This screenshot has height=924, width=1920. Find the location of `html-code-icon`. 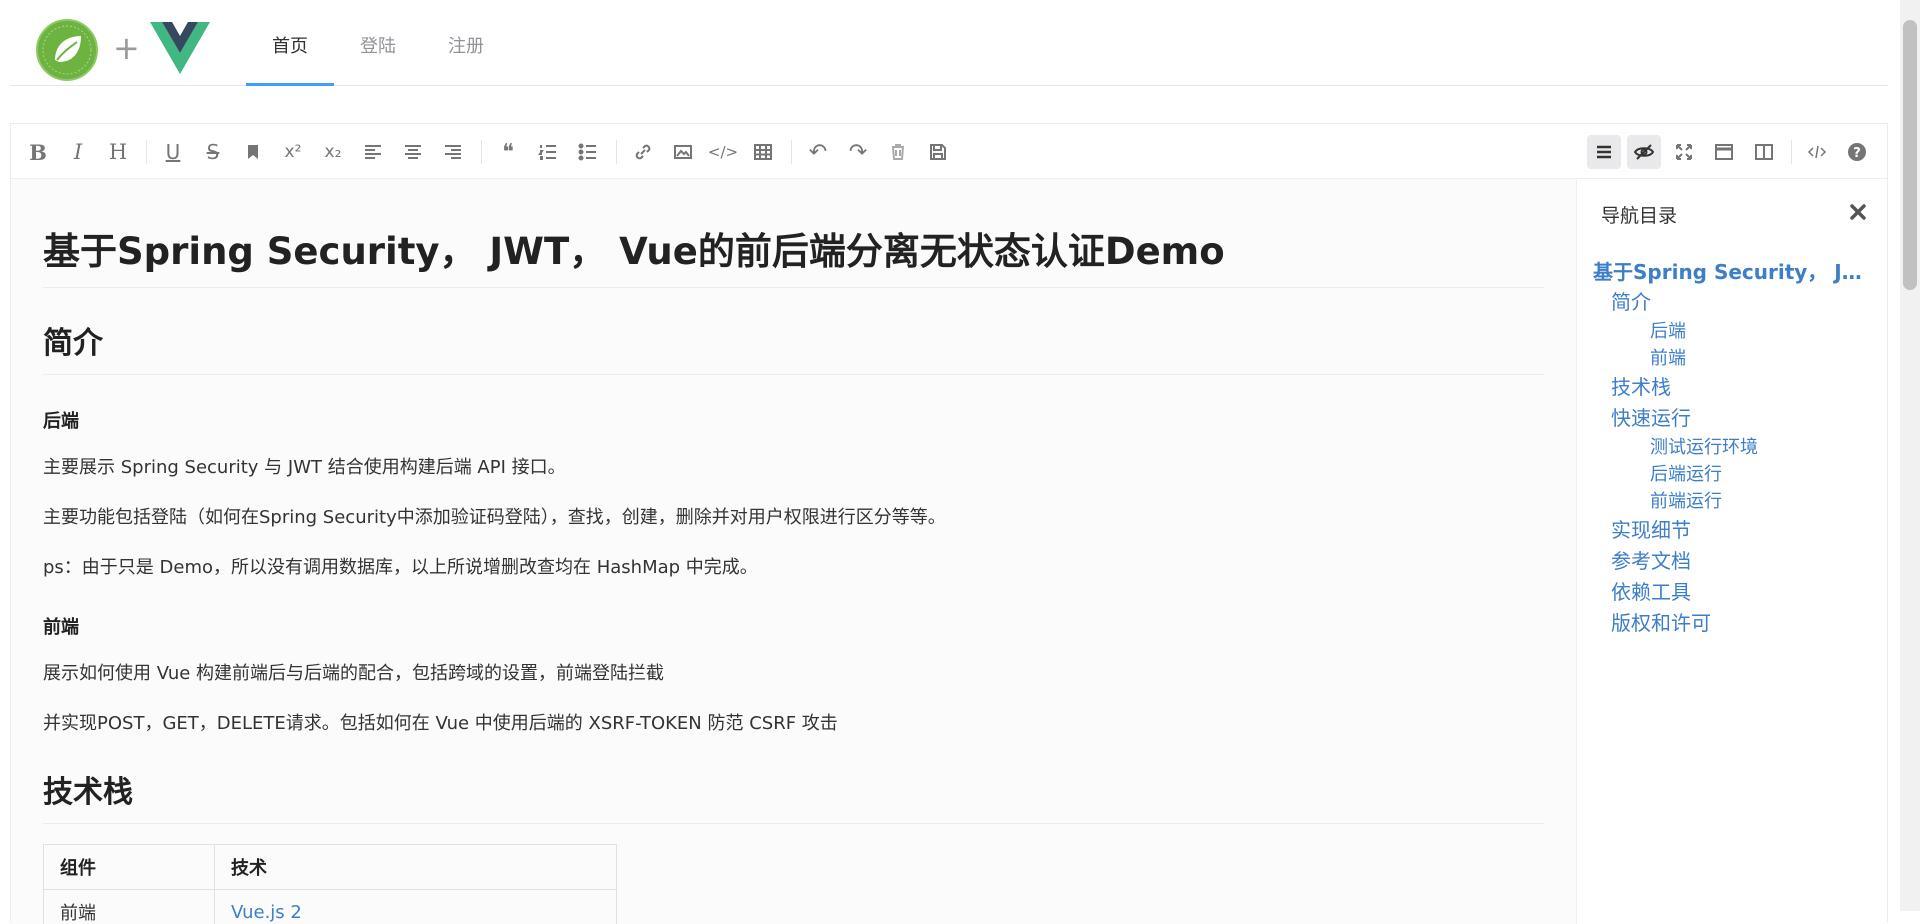

html-code-icon is located at coordinates (1817, 152).